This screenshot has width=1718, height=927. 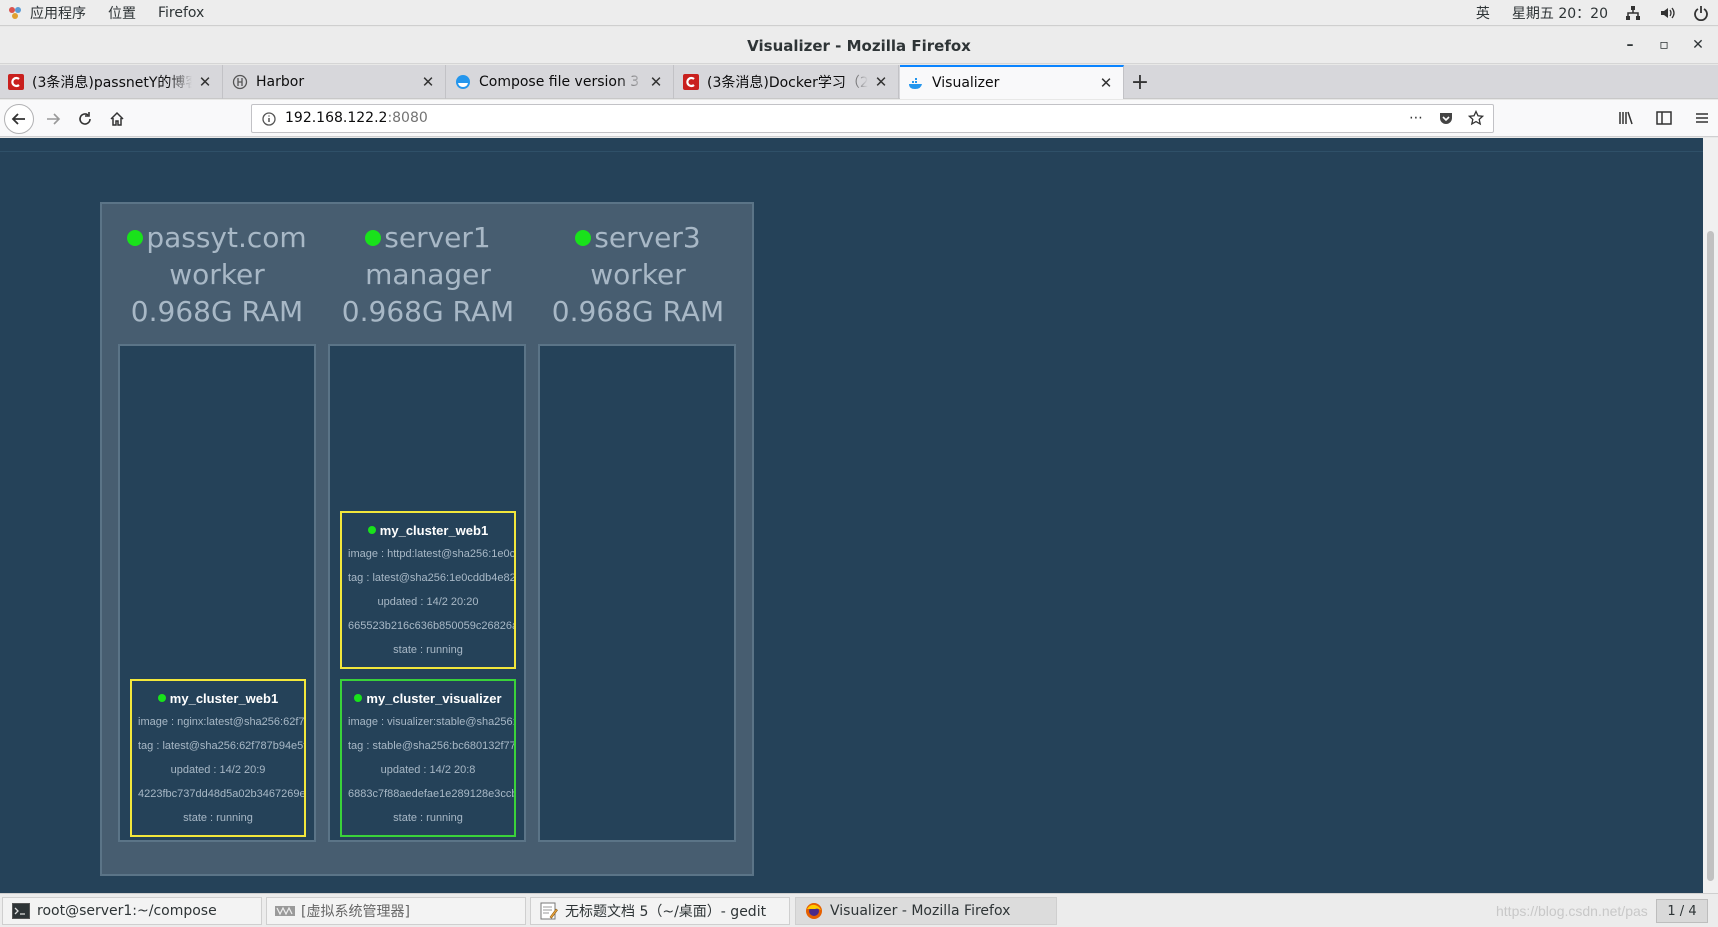 I want to click on close-window-icon: ✕, so click(x=1698, y=45).